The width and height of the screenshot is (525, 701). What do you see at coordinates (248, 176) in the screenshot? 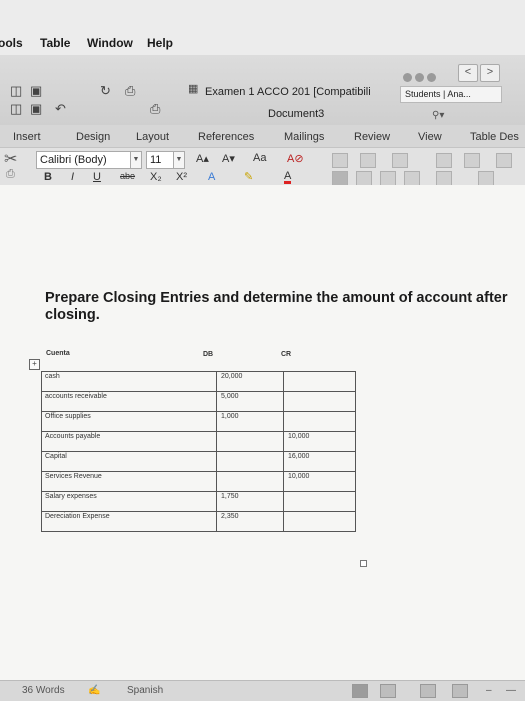
I see `highlight-button: ✎` at bounding box center [248, 176].